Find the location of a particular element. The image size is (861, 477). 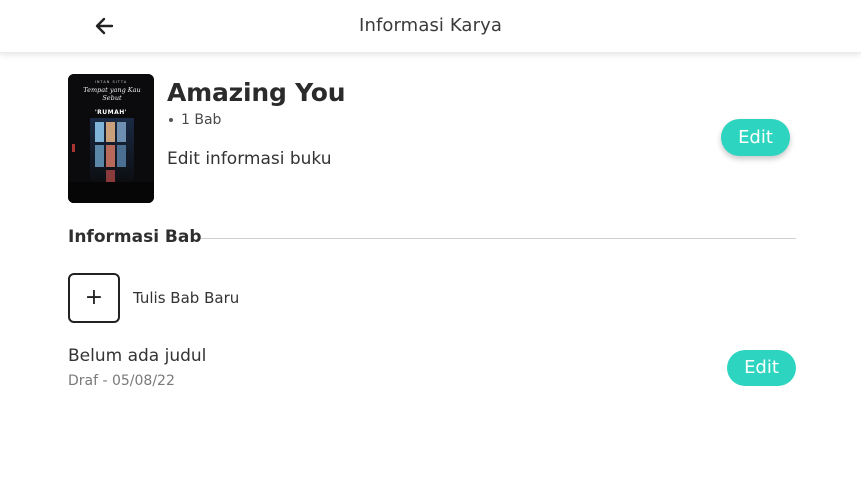

plus-icon: + is located at coordinates (94, 297).